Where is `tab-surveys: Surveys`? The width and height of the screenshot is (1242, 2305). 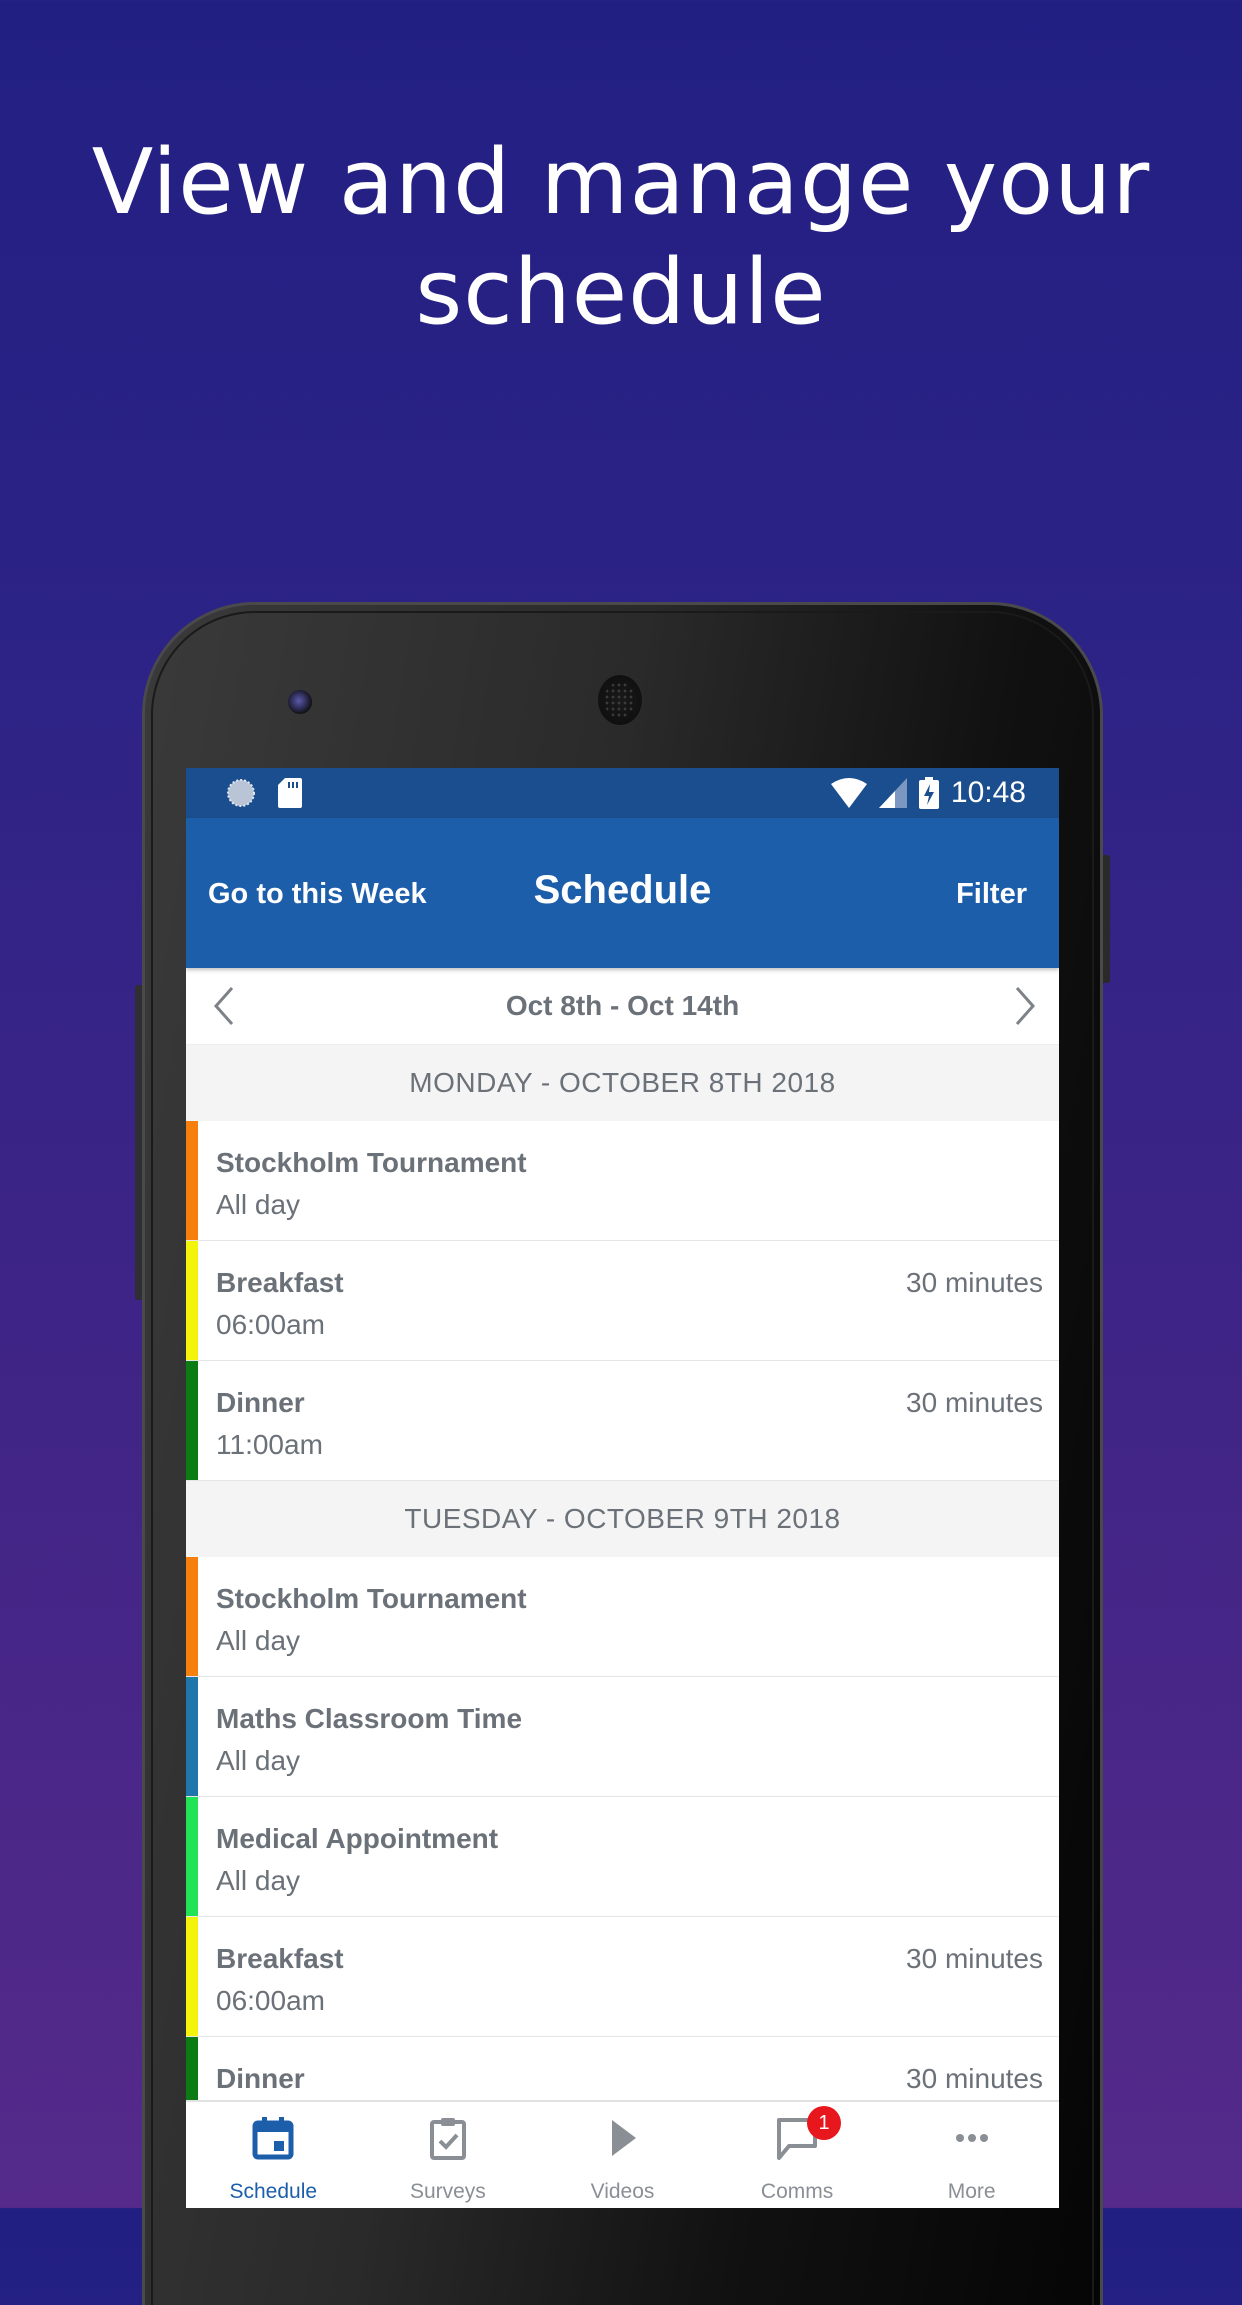 tab-surveys: Surveys is located at coordinates (448, 2155).